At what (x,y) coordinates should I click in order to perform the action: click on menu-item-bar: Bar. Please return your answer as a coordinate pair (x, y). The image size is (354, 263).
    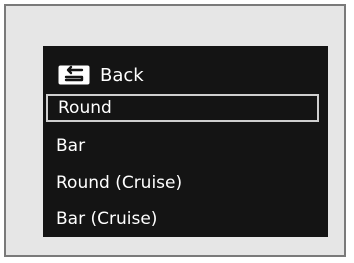
    Looking at the image, I should click on (182, 146).